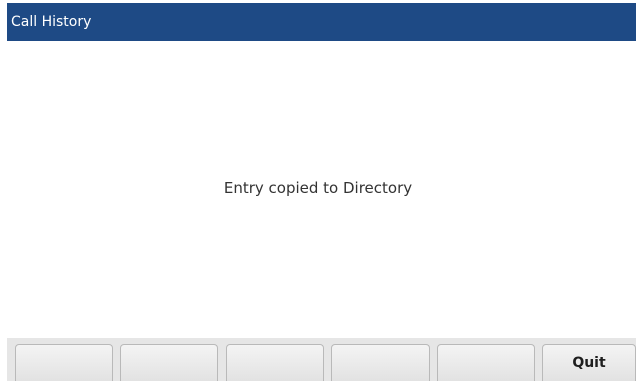  What do you see at coordinates (321, 22) in the screenshot?
I see `title-bar: Call History` at bounding box center [321, 22].